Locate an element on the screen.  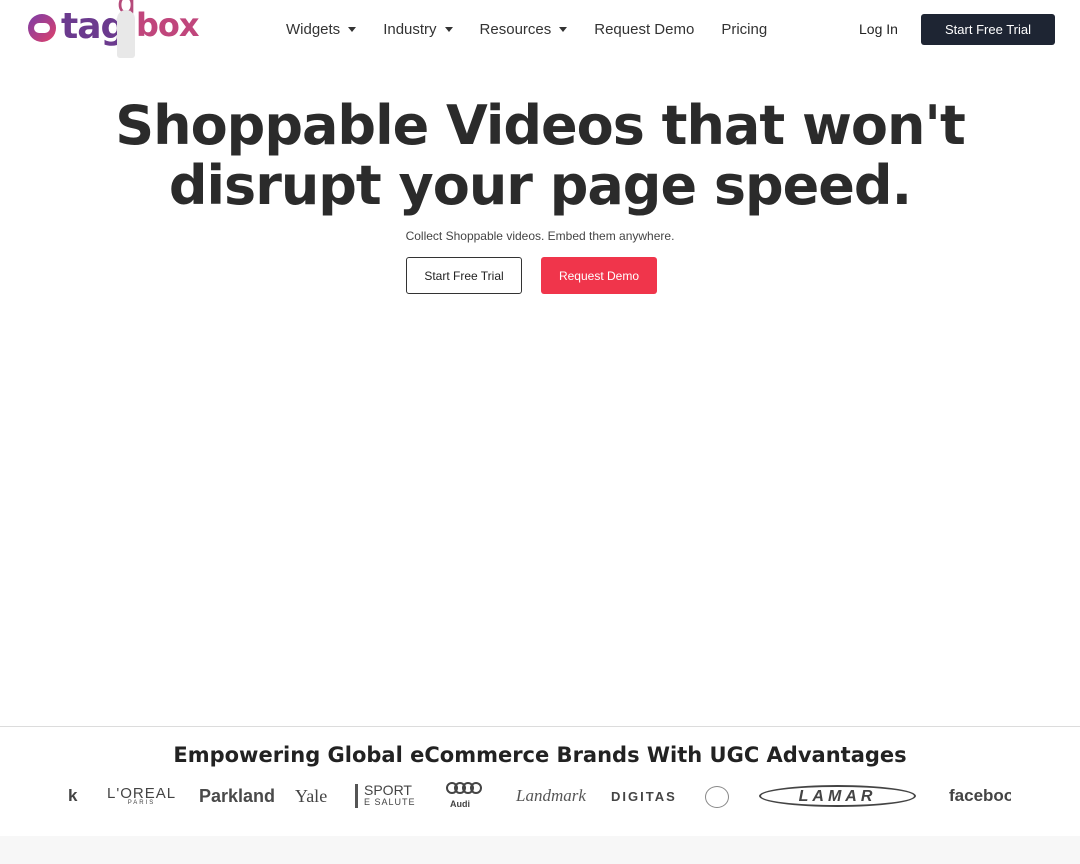
lamar-logo: LAMAR is located at coordinates (837, 796).